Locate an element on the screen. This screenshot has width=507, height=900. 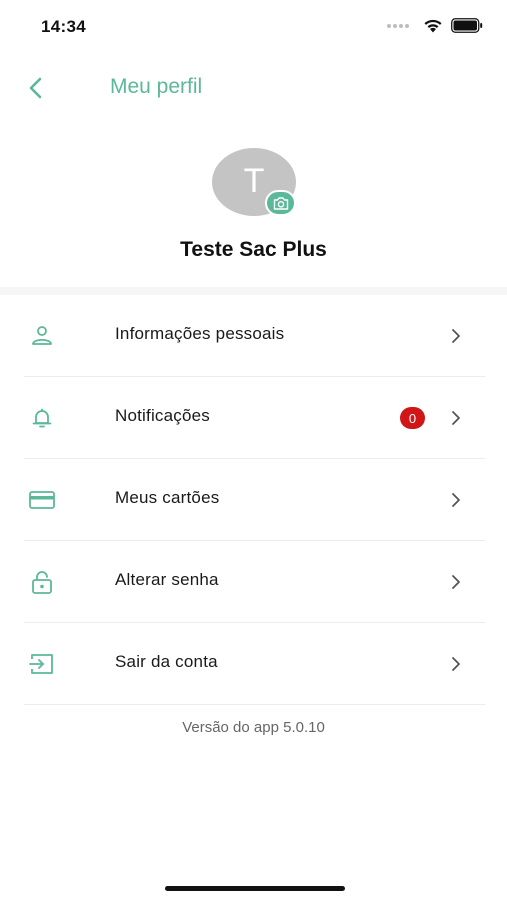
menu-item-label: Meus cartões is located at coordinates (167, 497).